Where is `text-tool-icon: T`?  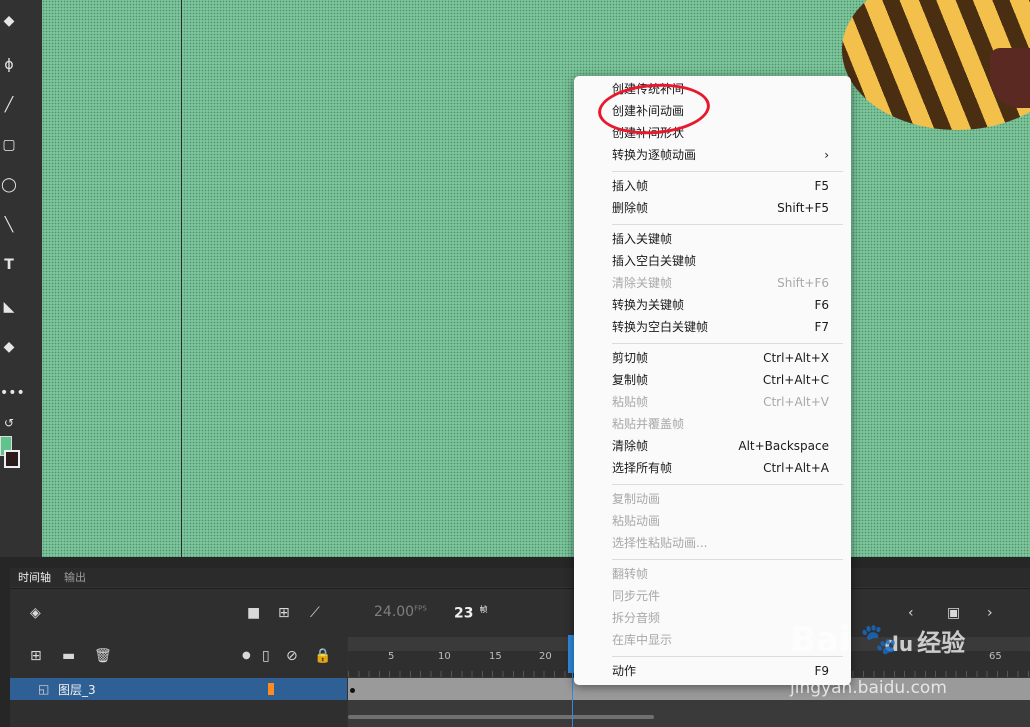 text-tool-icon: T is located at coordinates (9, 265).